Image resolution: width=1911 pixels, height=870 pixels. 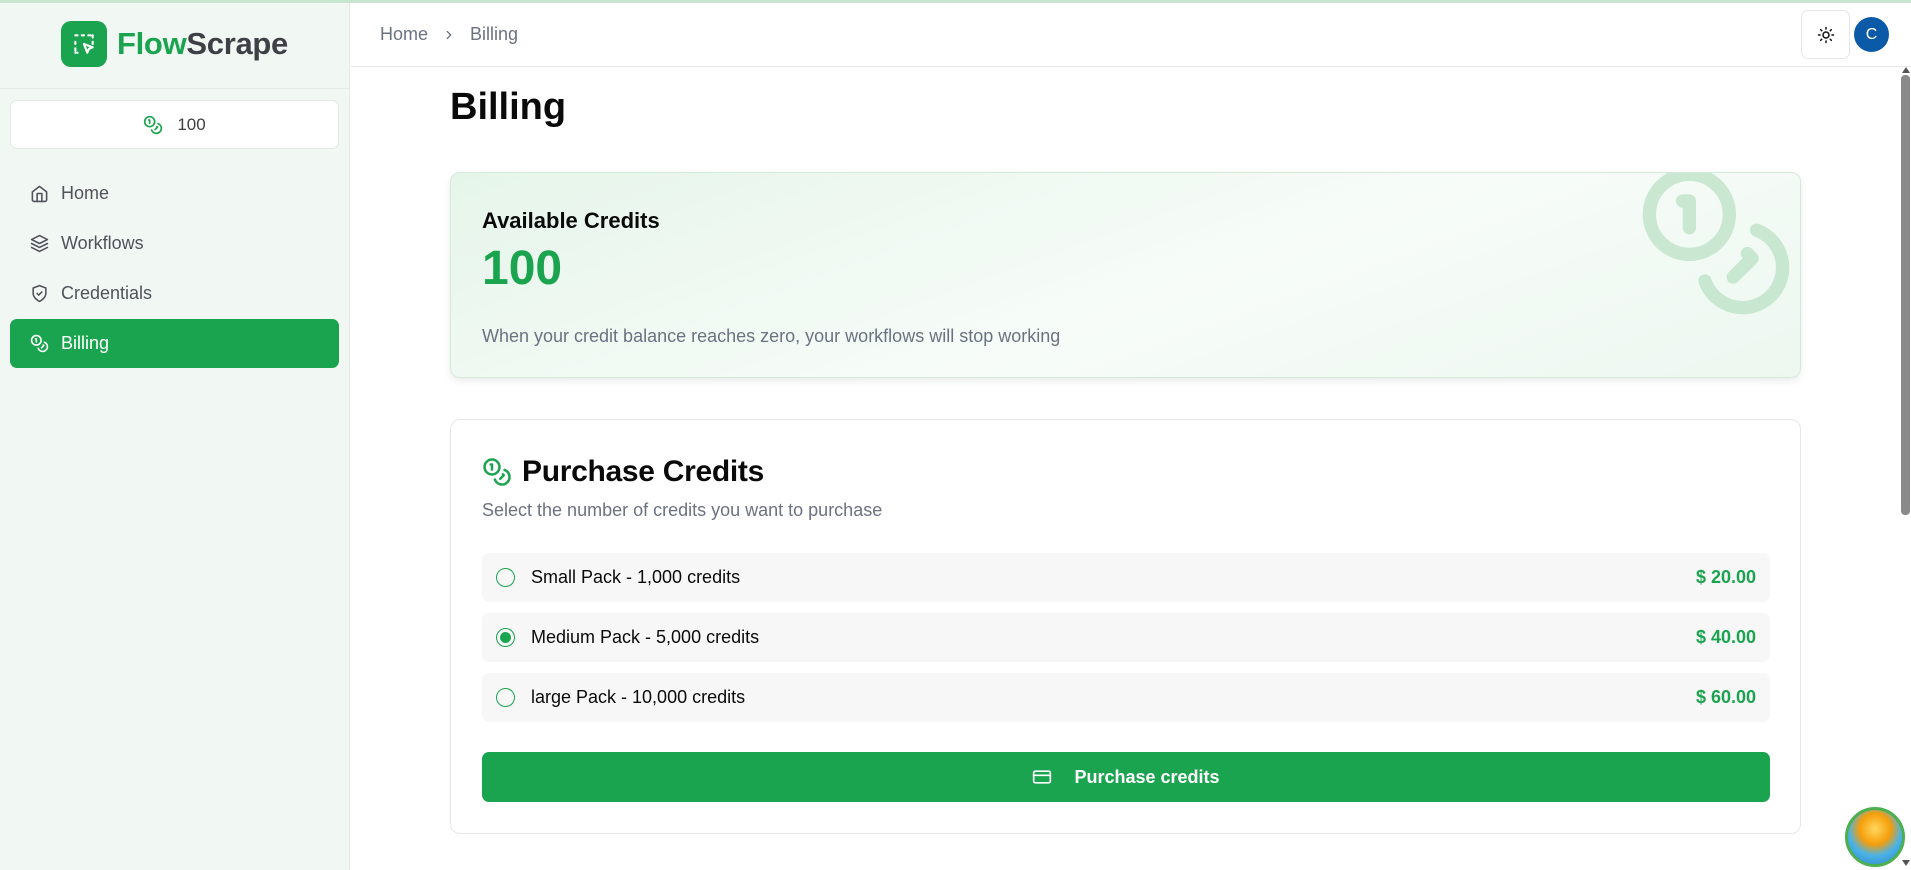 I want to click on sidebar-item-label: Workflows, so click(x=102, y=243).